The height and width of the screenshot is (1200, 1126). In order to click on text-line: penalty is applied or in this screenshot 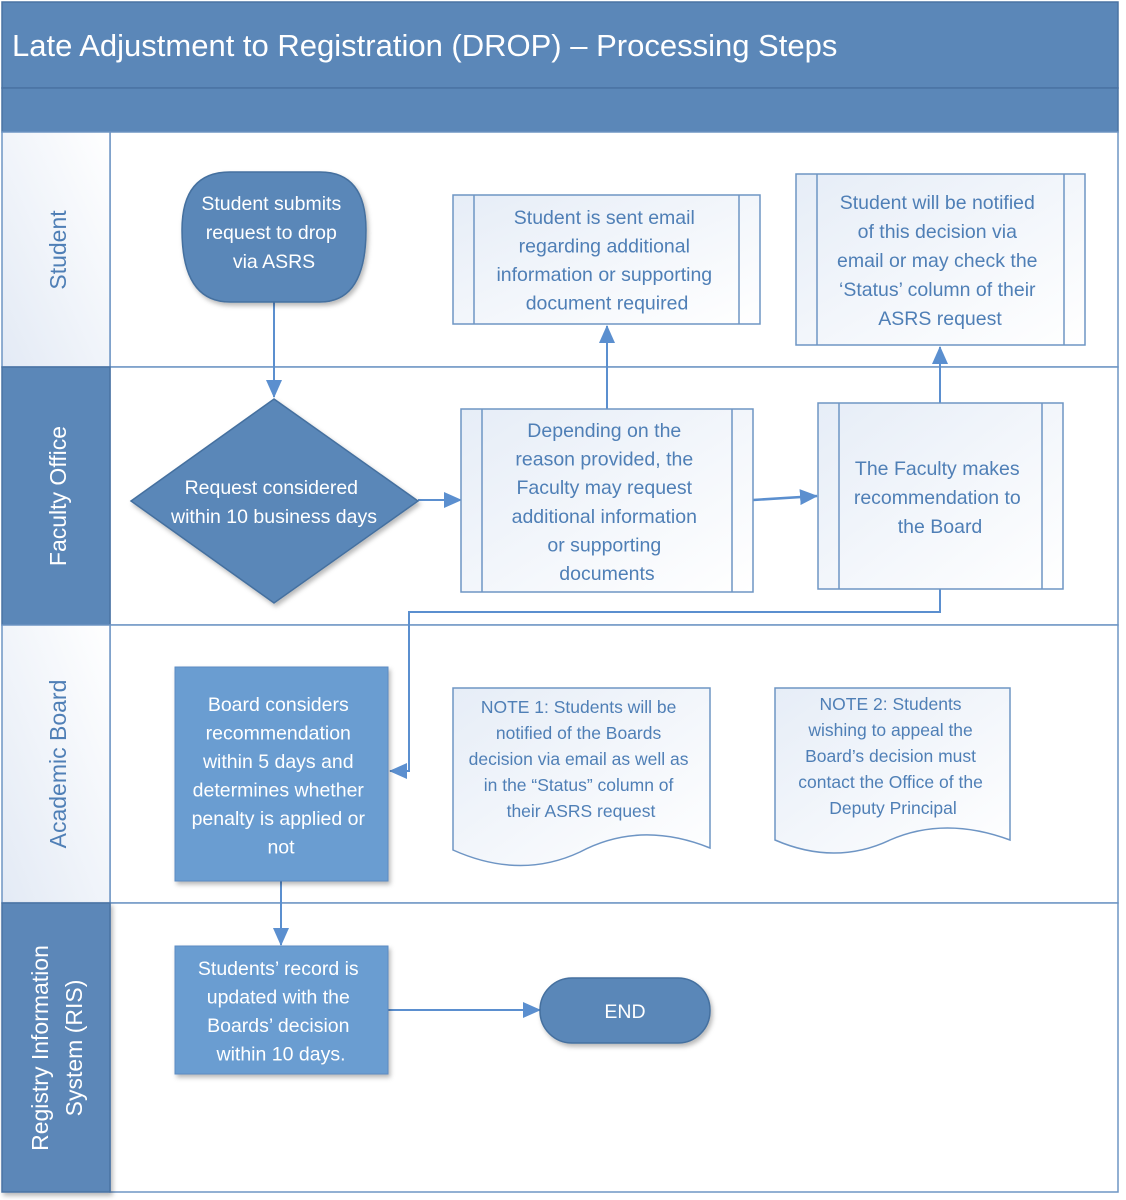, I will do `click(279, 819)`.